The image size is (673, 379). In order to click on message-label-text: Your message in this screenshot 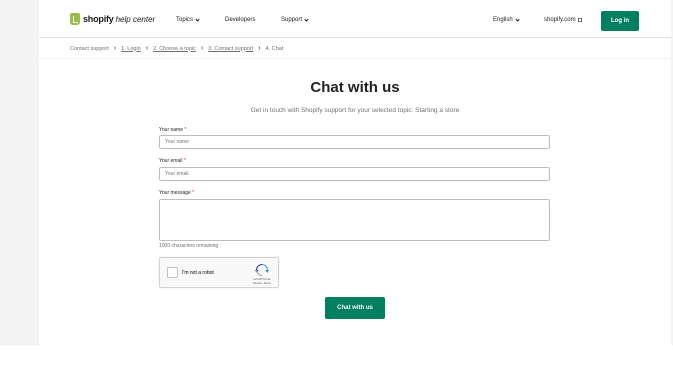, I will do `click(175, 193)`.